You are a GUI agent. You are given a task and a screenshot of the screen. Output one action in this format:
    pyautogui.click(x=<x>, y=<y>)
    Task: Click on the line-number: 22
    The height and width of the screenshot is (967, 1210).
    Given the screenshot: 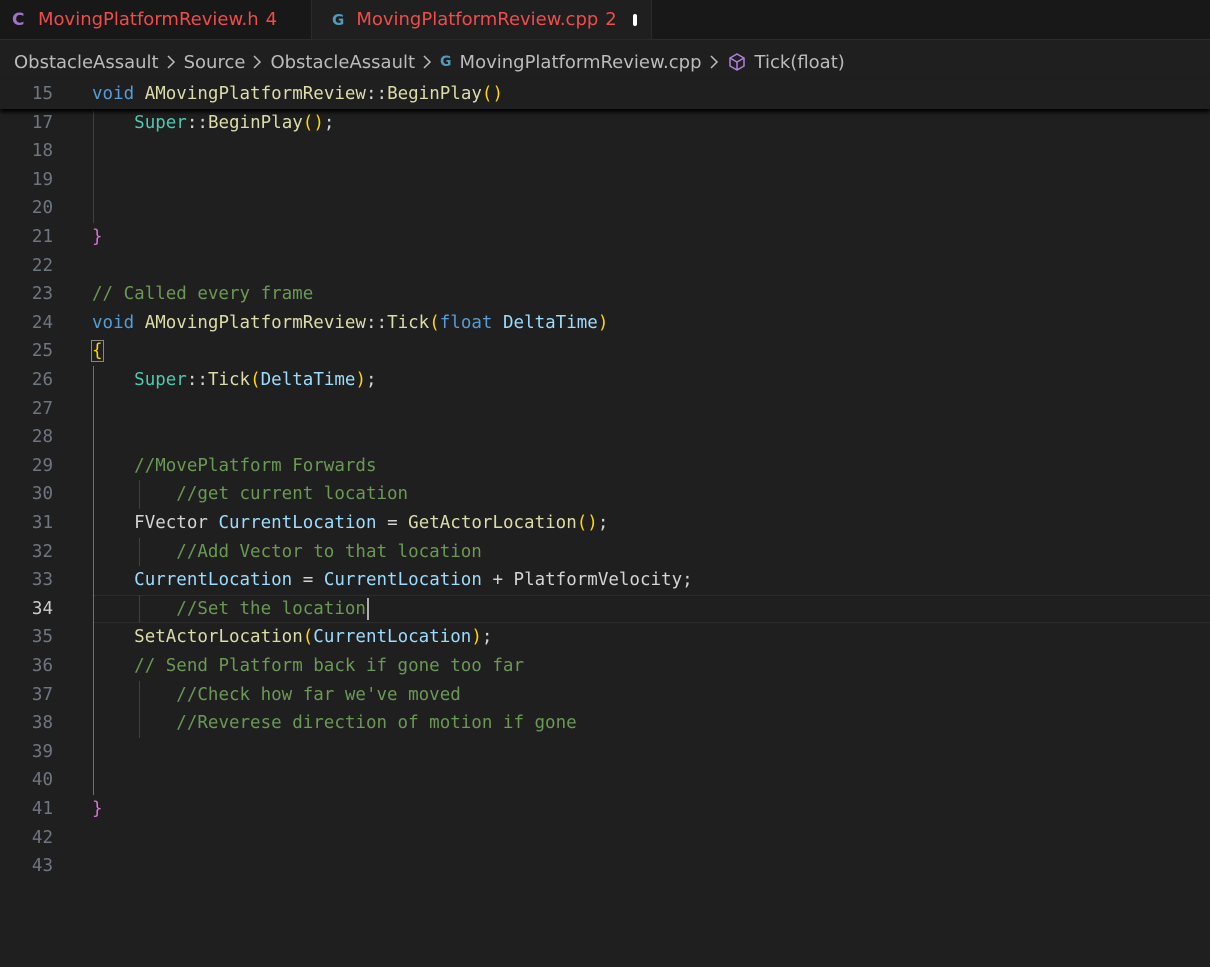 What is the action you would take?
    pyautogui.click(x=42, y=265)
    